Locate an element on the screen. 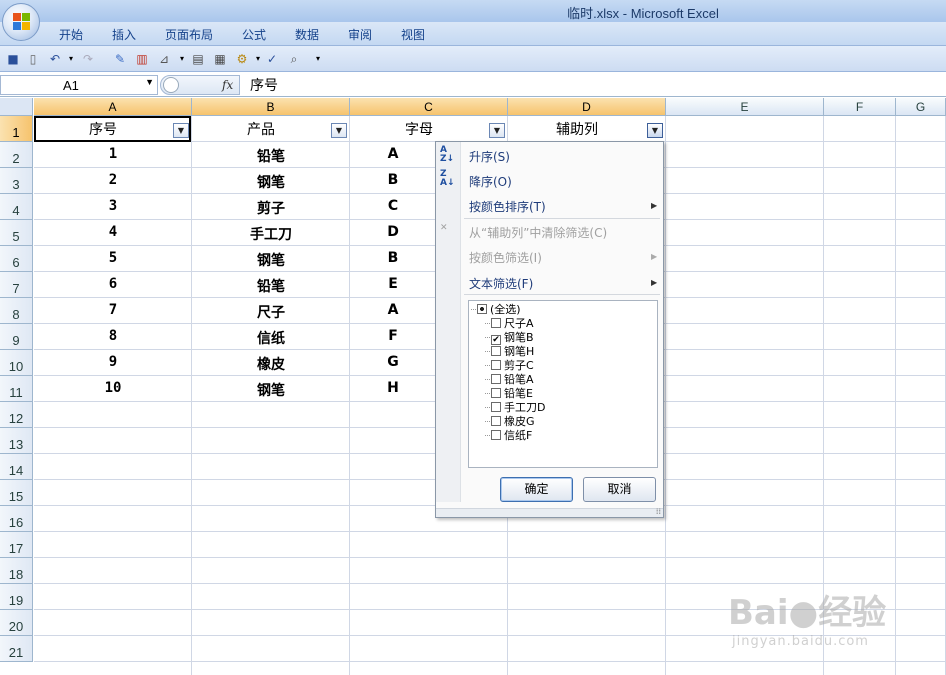 This screenshot has width=946, height=675. row-header-18: 18 is located at coordinates (16, 571).